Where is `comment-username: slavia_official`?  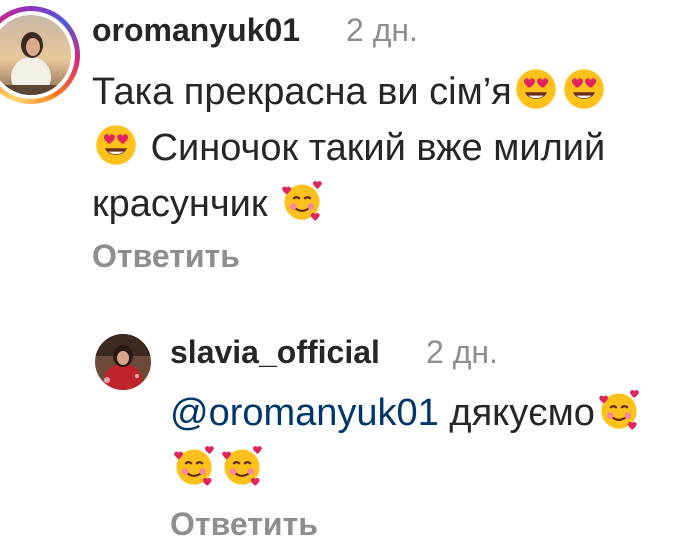
comment-username: slavia_official is located at coordinates (275, 352).